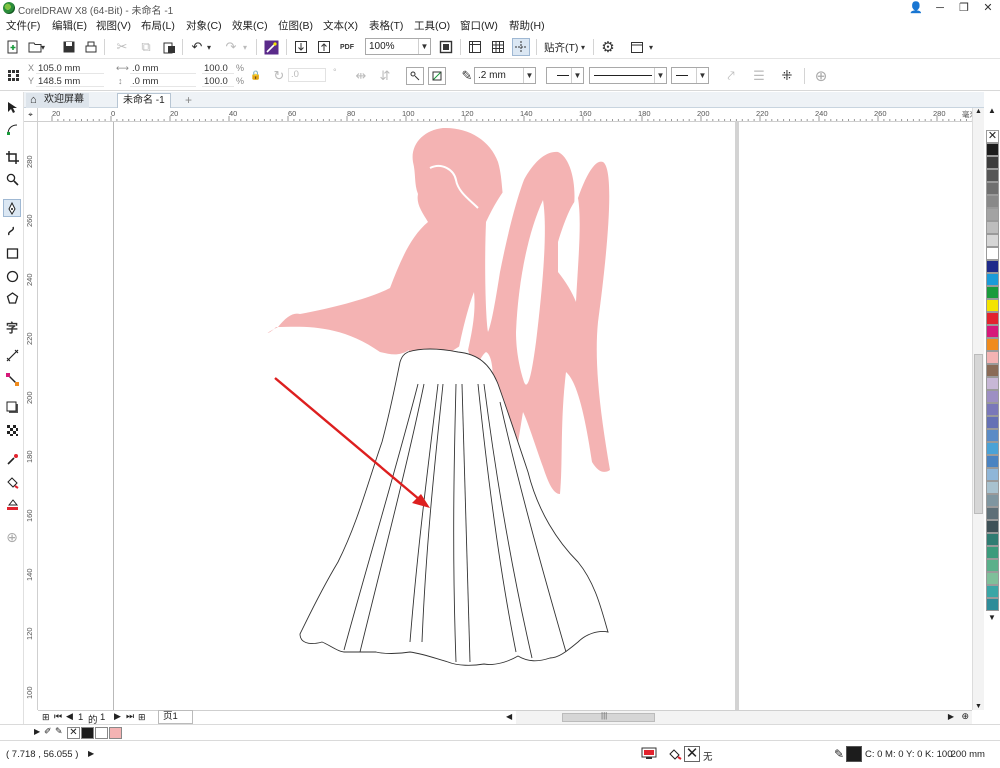 This screenshot has width=1000, height=768. I want to click on text-tool-icon: 字, so click(12, 327).